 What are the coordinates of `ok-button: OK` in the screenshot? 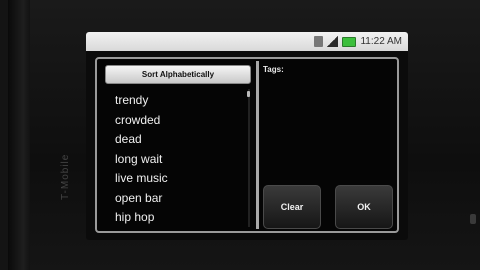 It's located at (364, 207).